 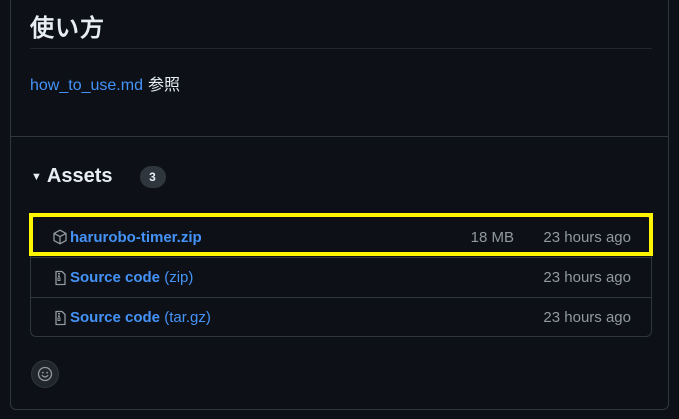 I want to click on asset-row-source-code-zip: Source code (zip) 23 hours ago, so click(x=341, y=277).